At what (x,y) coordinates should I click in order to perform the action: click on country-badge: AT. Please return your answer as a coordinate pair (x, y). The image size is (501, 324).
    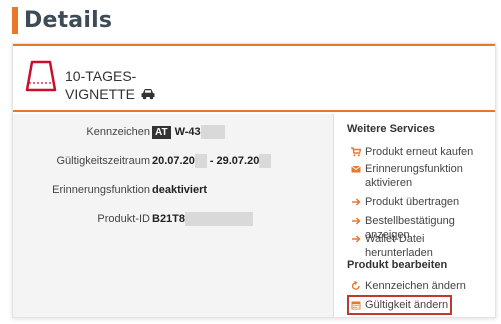
    Looking at the image, I should click on (161, 132).